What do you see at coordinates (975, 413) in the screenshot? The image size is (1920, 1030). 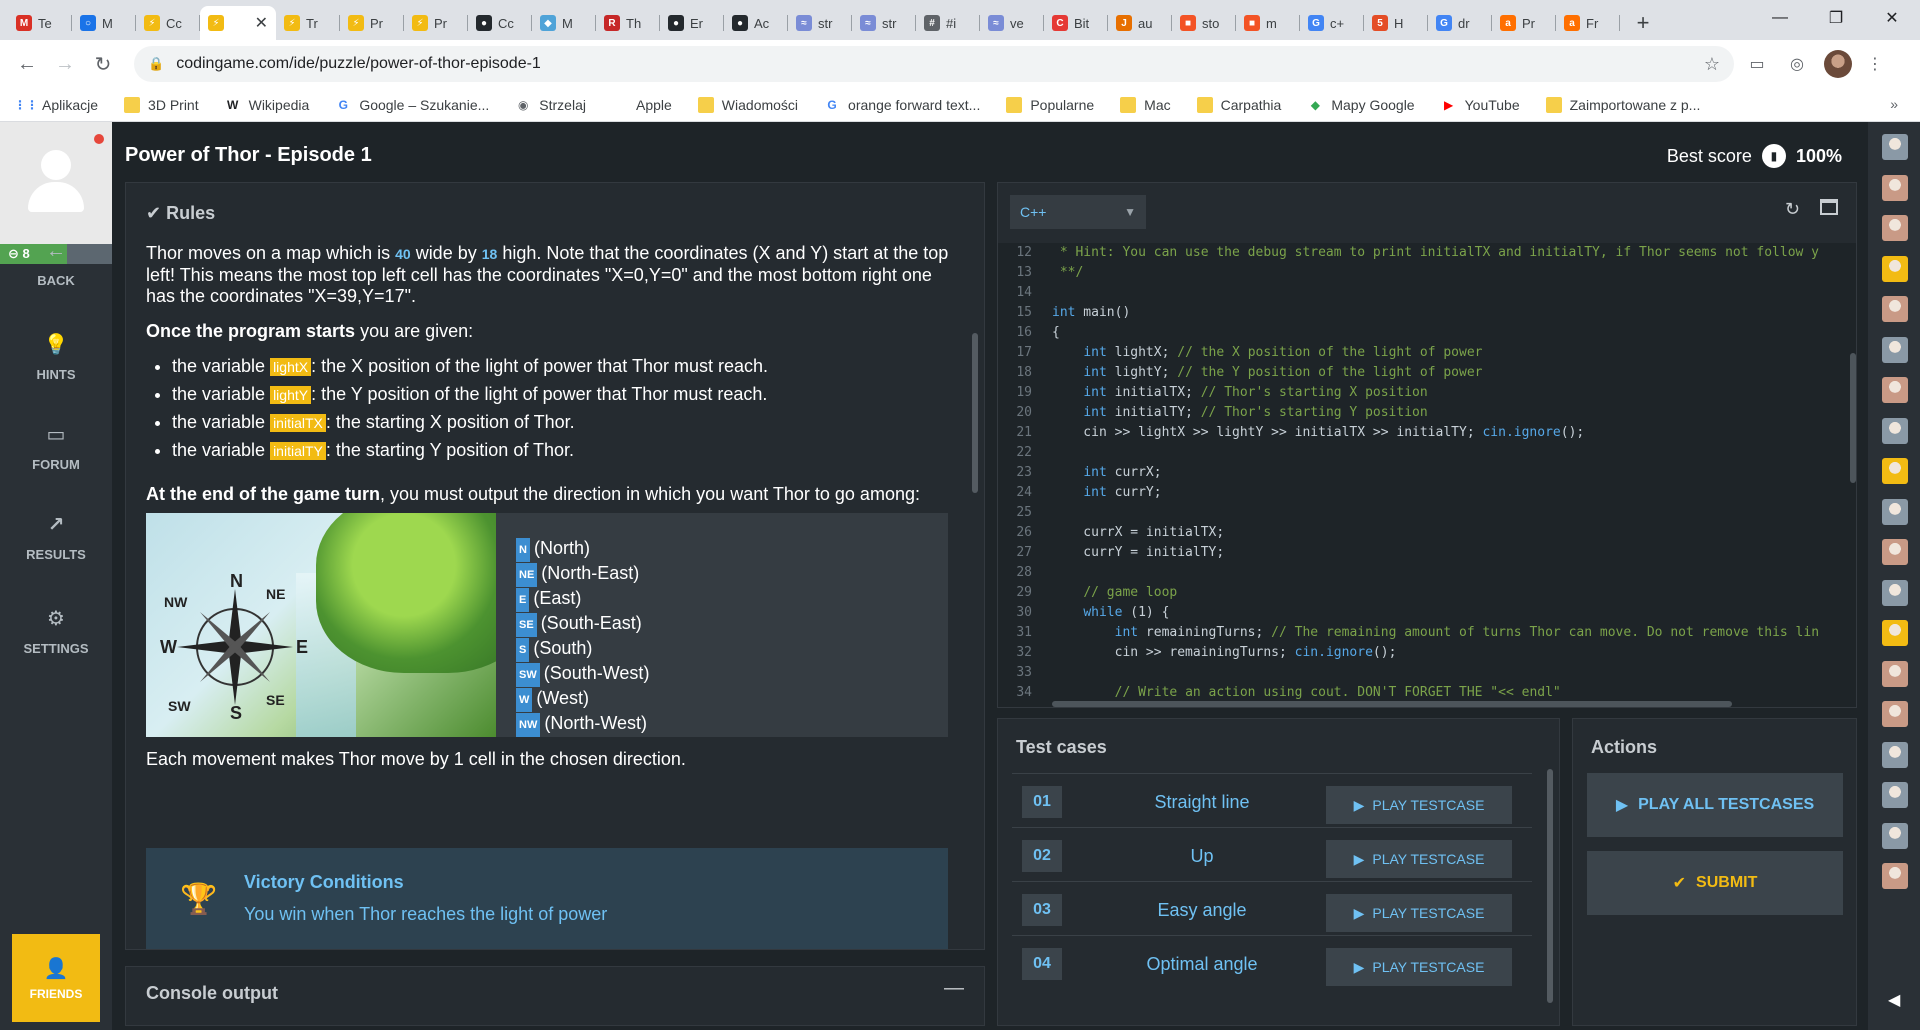 I see `statement-scrollbar` at bounding box center [975, 413].